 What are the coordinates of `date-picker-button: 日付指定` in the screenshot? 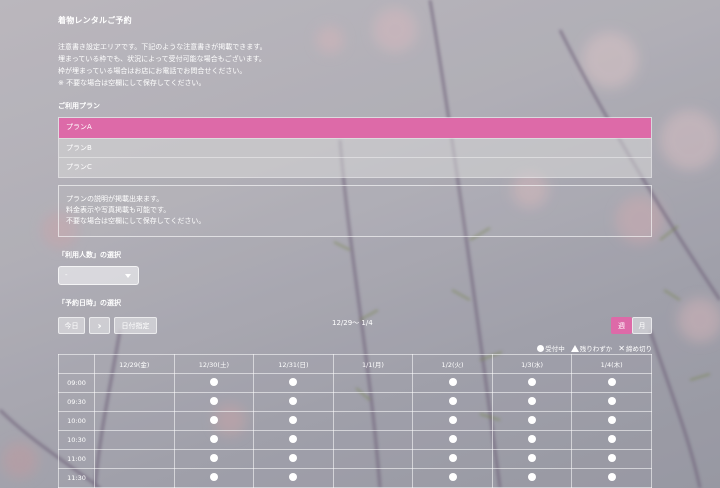 It's located at (135, 325).